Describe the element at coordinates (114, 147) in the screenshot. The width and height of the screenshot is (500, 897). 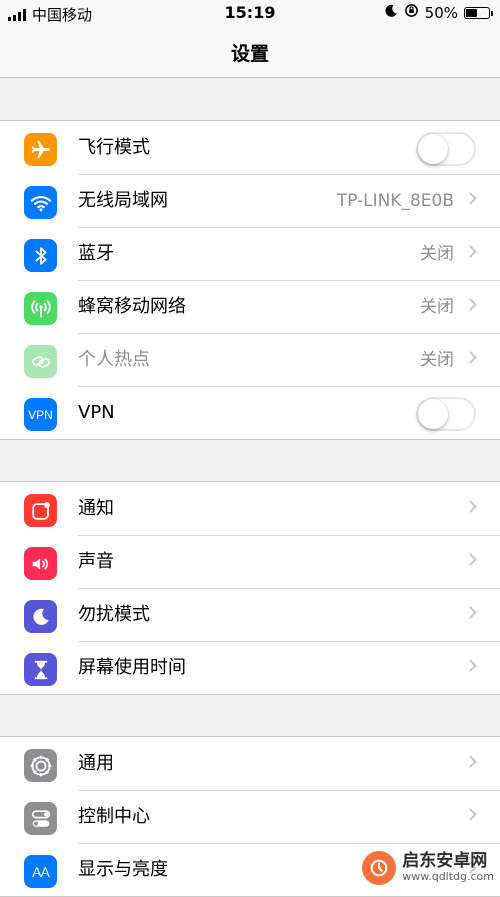
I see `row-label: 飞行模式` at that location.